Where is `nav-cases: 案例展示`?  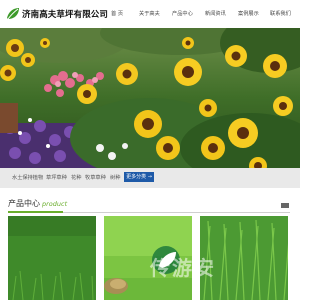
nav-cases: 案例展示 is located at coordinates (248, 13).